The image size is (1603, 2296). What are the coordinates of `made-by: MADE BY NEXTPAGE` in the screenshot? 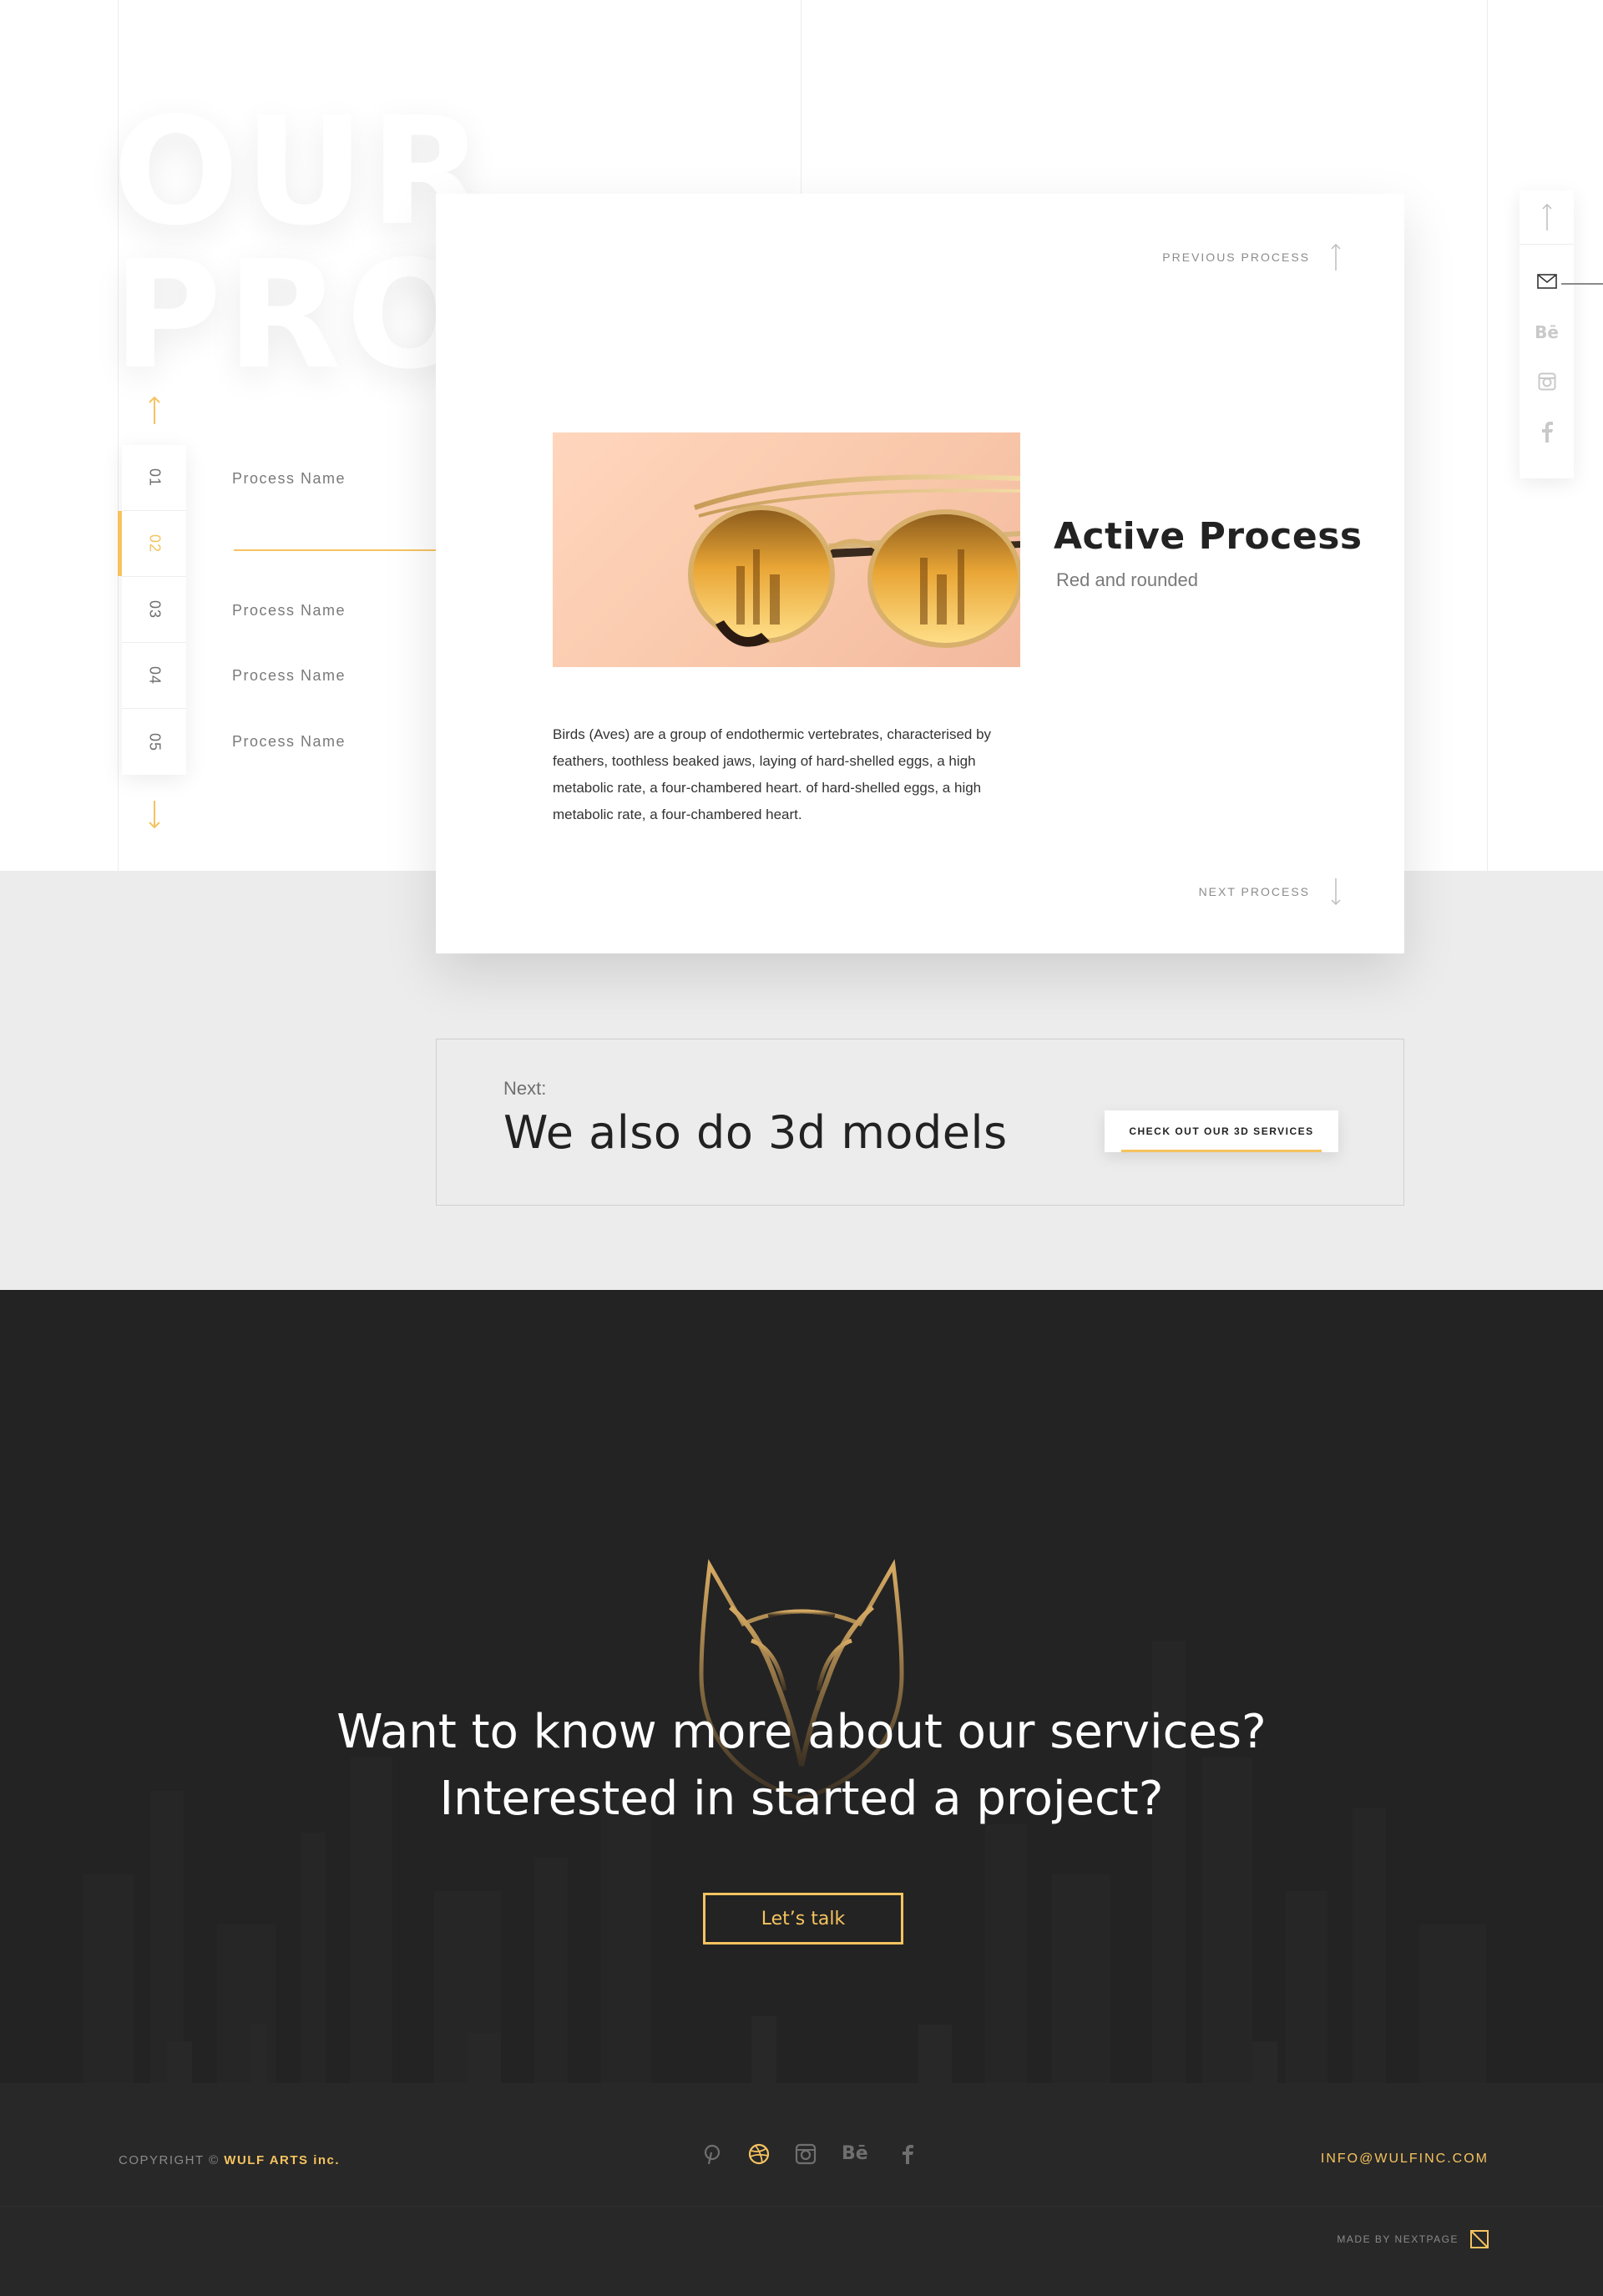 It's located at (1413, 2239).